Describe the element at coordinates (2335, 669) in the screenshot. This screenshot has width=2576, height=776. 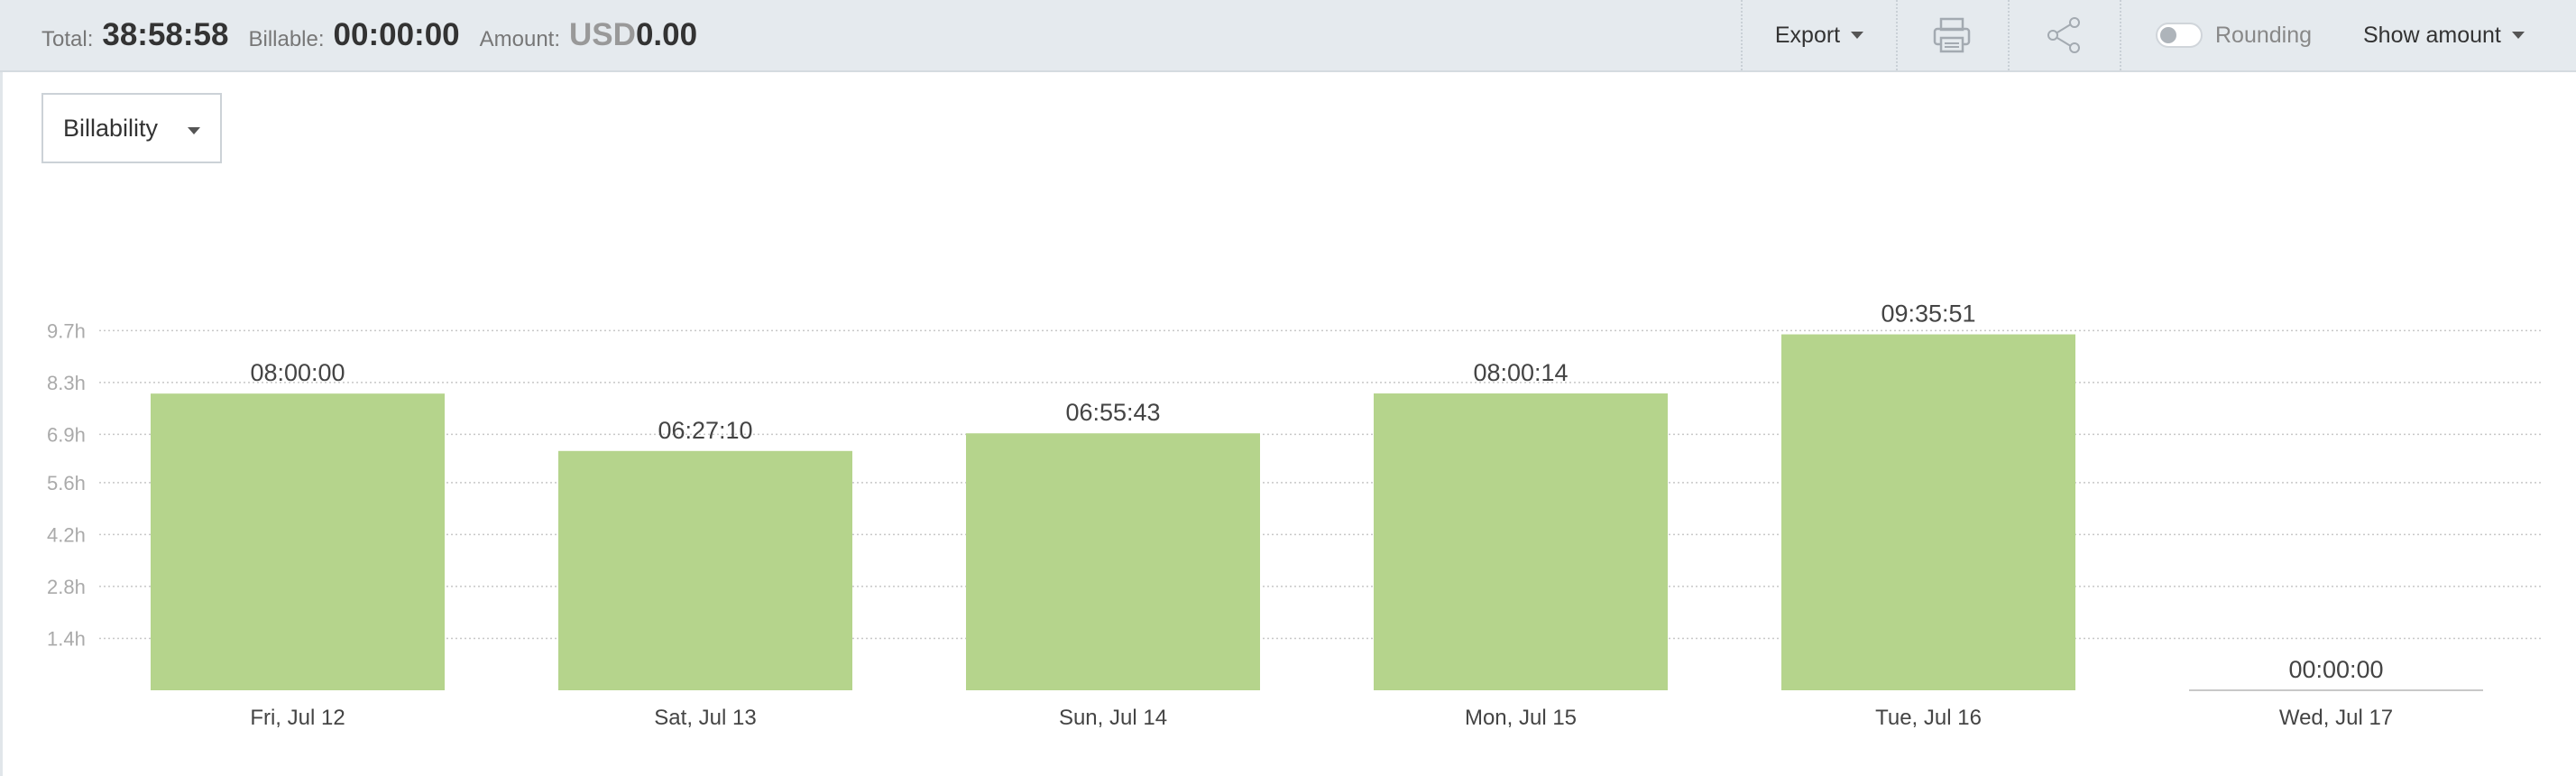
I see `bar-value-label: 00:00:00` at that location.